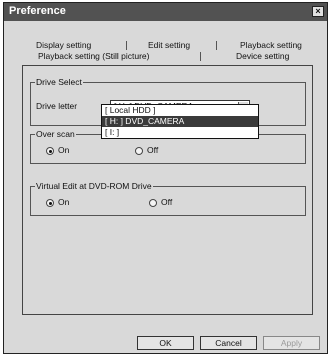  I want to click on dropdown-option-i: [ I: ], so click(180, 132).